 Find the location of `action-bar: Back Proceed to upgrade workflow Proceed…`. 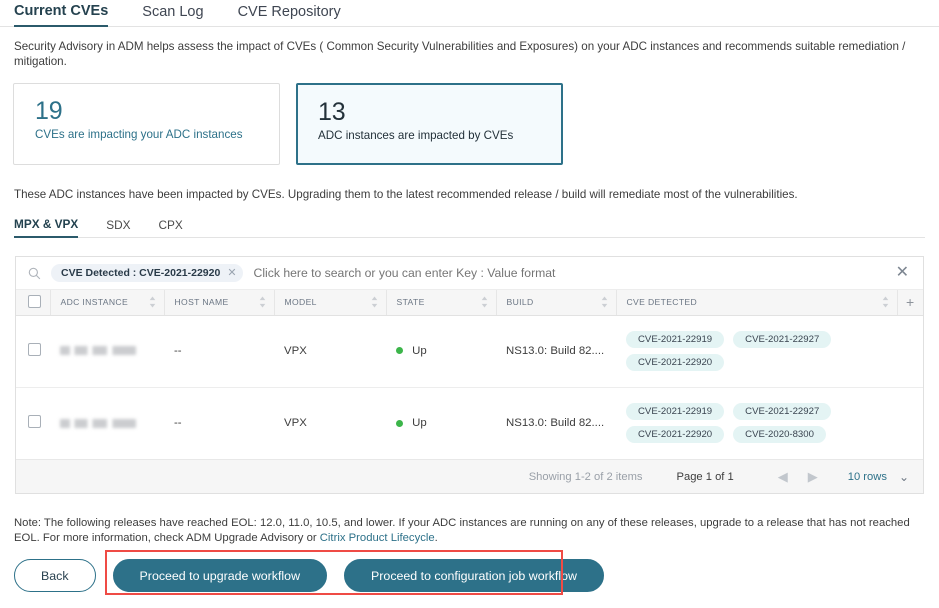

action-bar: Back Proceed to upgrade workflow Proceed… is located at coordinates (476, 575).